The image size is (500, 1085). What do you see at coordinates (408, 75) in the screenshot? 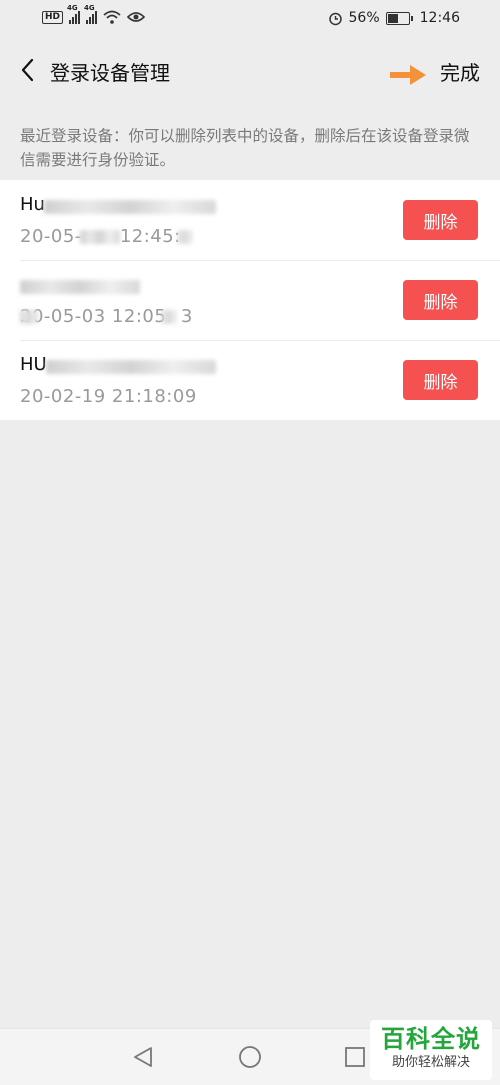
I see `orange-arrow-icon` at bounding box center [408, 75].